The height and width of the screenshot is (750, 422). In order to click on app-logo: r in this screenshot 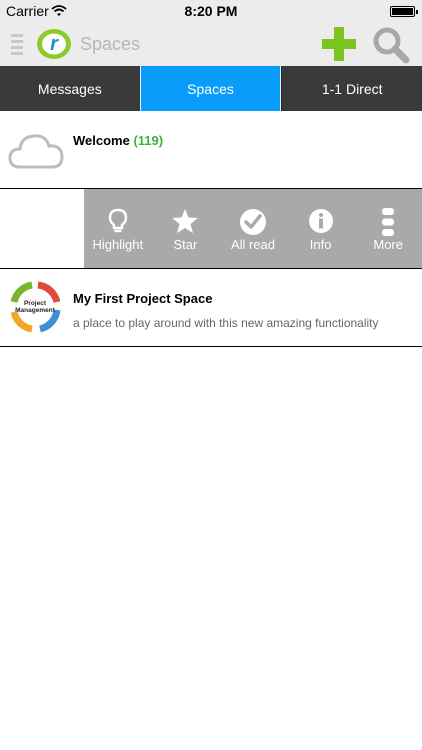, I will do `click(54, 44)`.